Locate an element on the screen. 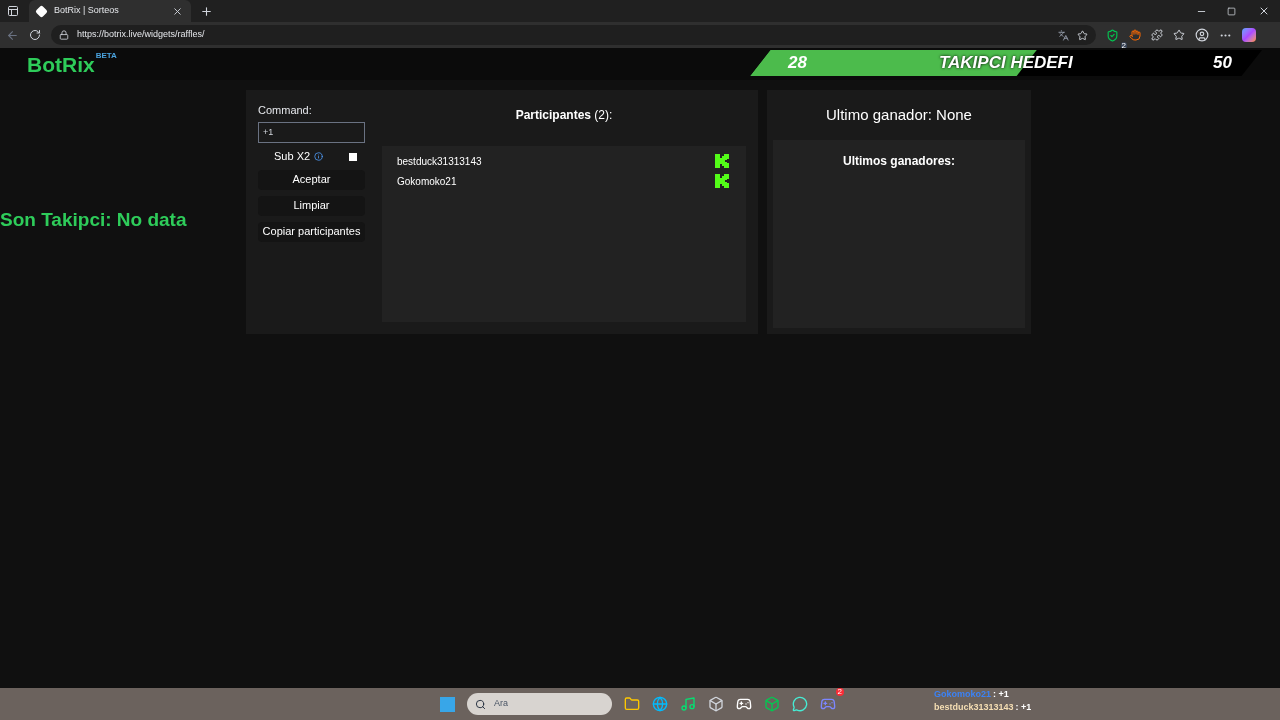 Image resolution: width=1280 pixels, height=720 pixels. sub-x2-label: Sub X2 is located at coordinates (292, 157).